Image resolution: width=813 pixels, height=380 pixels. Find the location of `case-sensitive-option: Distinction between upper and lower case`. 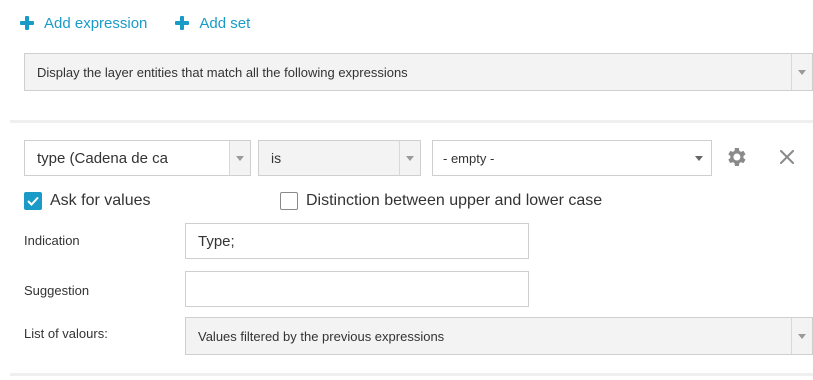

case-sensitive-option: Distinction between upper and lower case is located at coordinates (441, 201).